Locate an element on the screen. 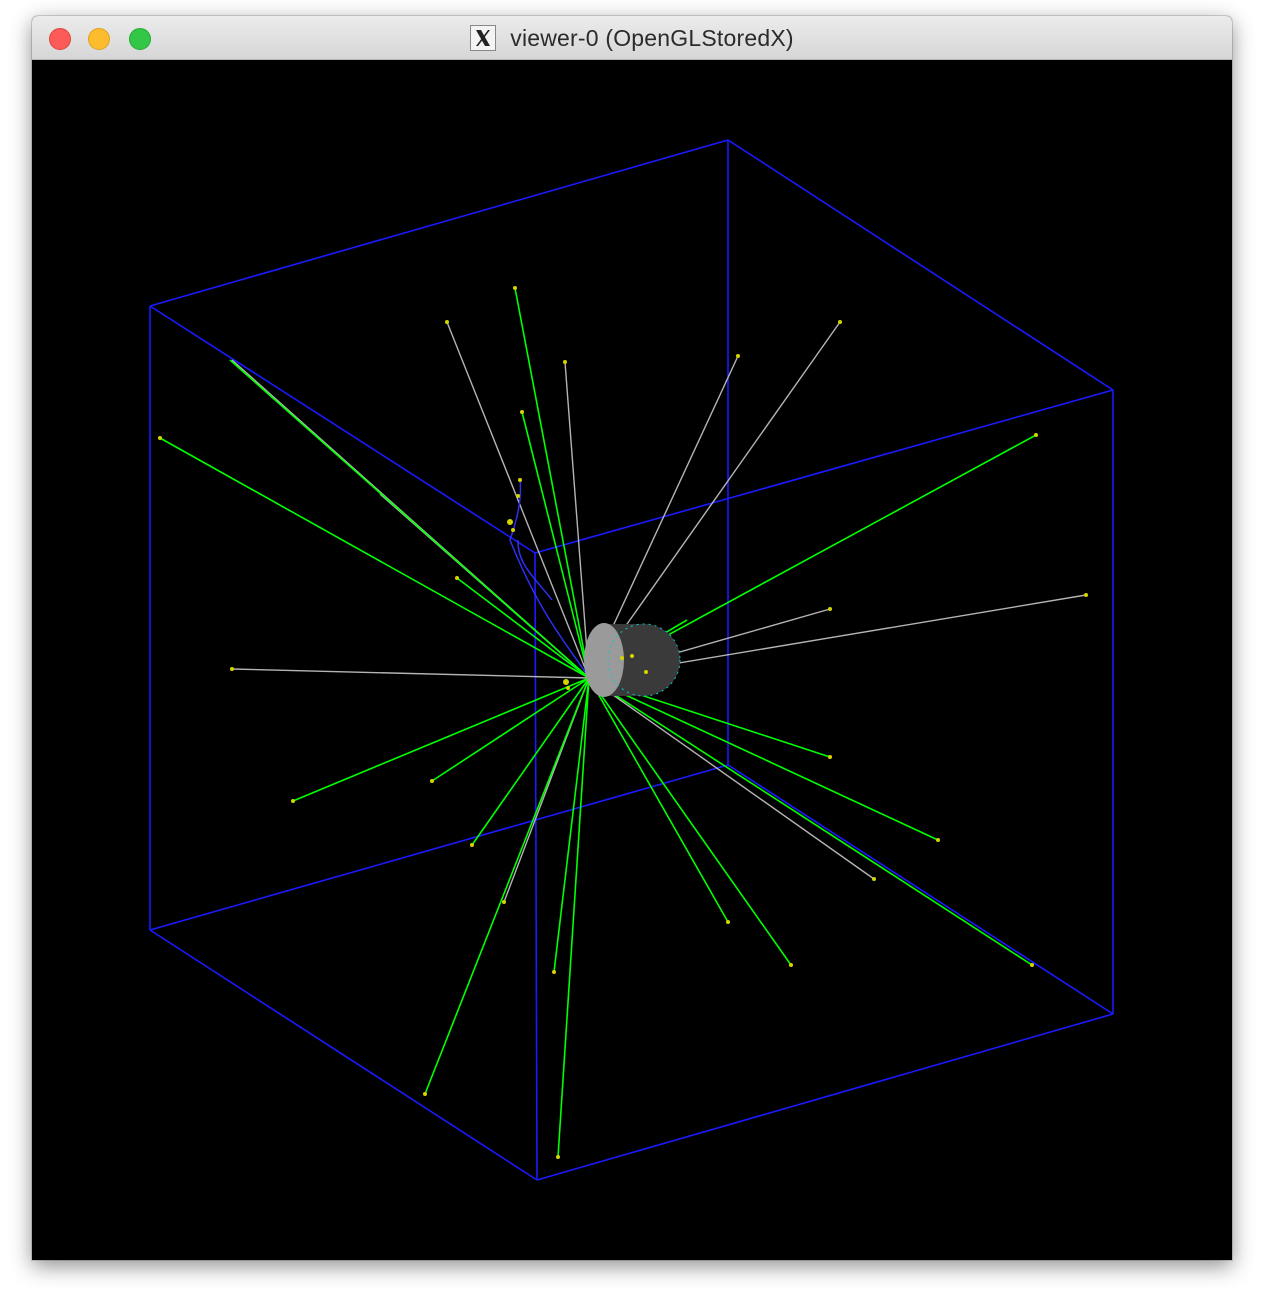 This screenshot has width=1264, height=1308. title-area: viewer-0 (OpenGLStoredX) is located at coordinates (632, 38).